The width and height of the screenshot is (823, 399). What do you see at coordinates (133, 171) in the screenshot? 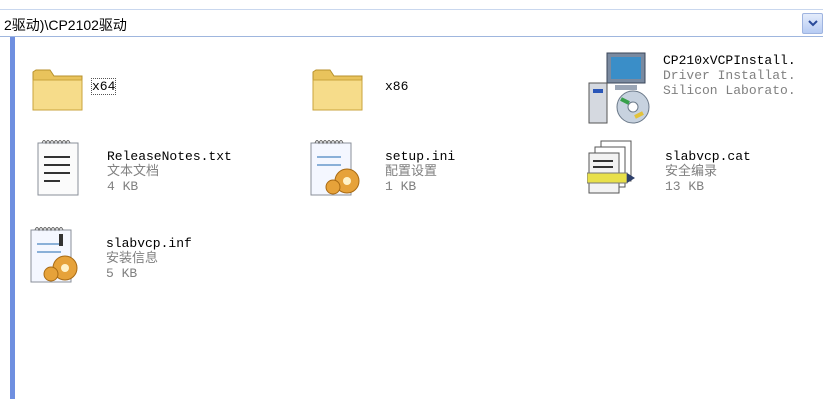
I see `file-type: 文本文档` at bounding box center [133, 171].